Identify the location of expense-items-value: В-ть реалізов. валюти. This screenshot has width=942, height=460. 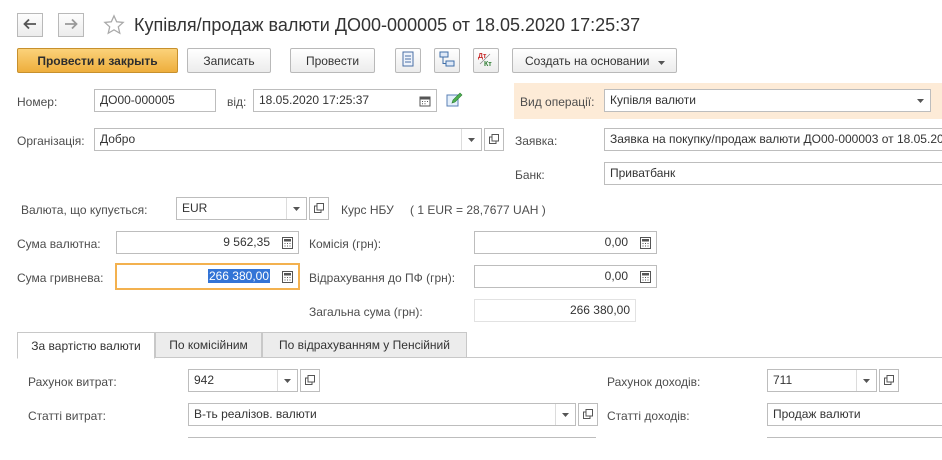
(255, 414).